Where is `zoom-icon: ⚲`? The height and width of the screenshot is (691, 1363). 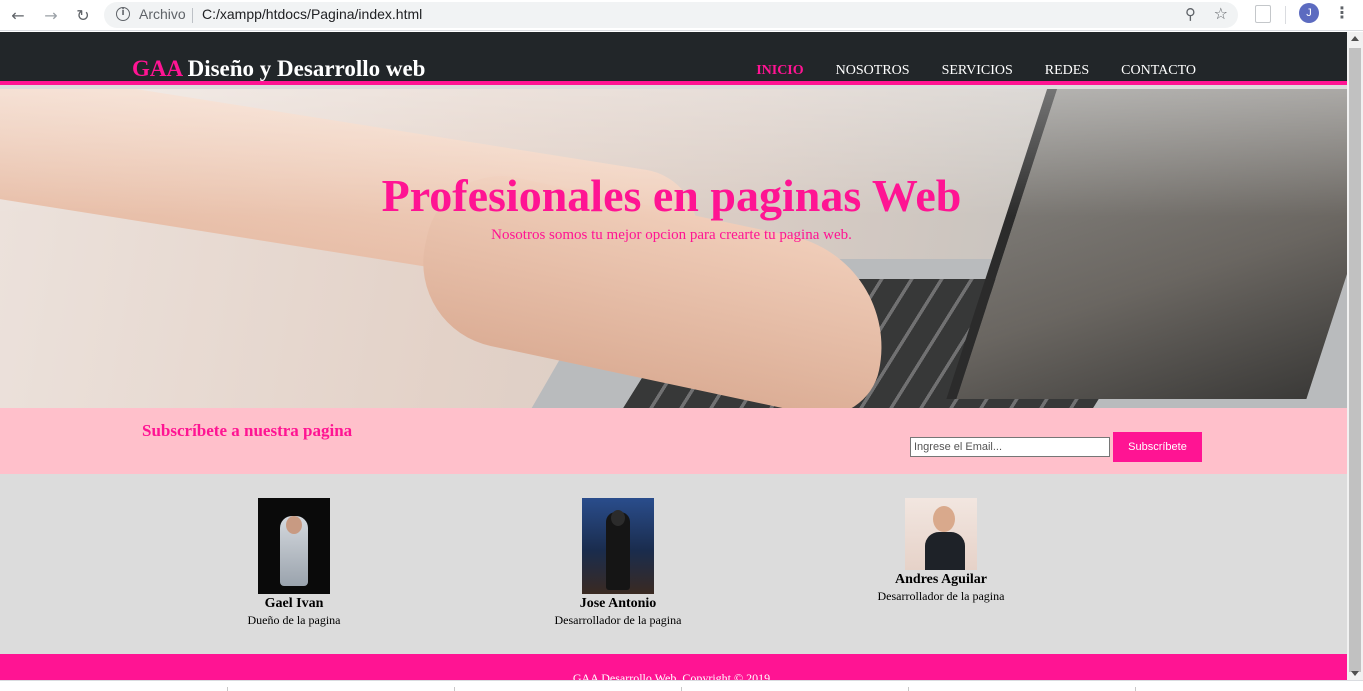
zoom-icon: ⚲ is located at coordinates (1190, 14).